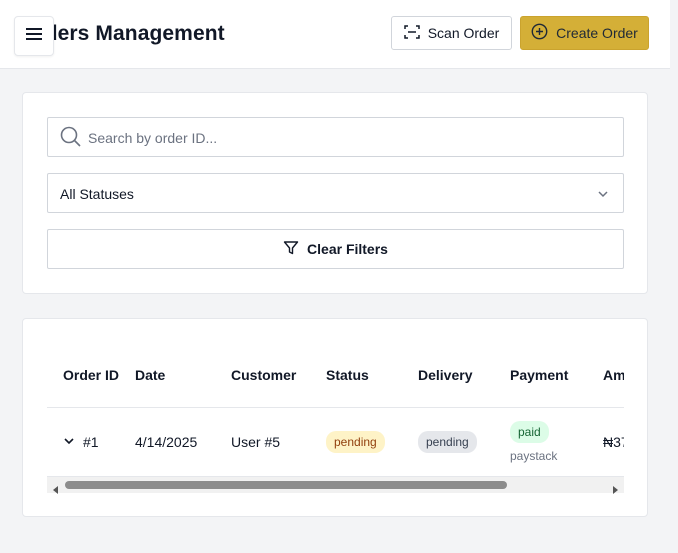 The width and height of the screenshot is (678, 553). What do you see at coordinates (534, 456) in the screenshot?
I see `payment-method: paystack` at bounding box center [534, 456].